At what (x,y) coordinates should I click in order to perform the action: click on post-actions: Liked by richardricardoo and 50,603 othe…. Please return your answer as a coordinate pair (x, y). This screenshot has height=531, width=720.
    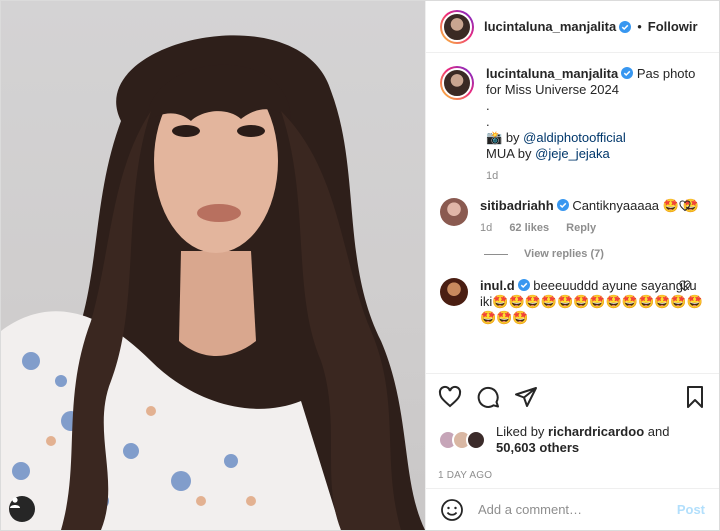
    Looking at the image, I should click on (572, 427).